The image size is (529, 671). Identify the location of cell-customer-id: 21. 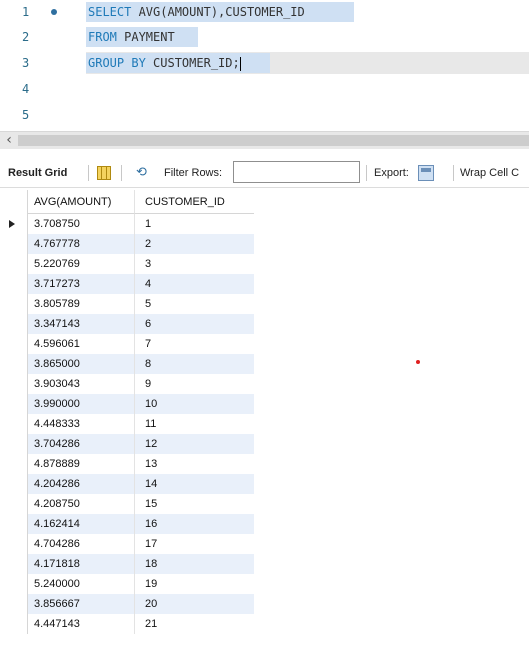
(194, 624).